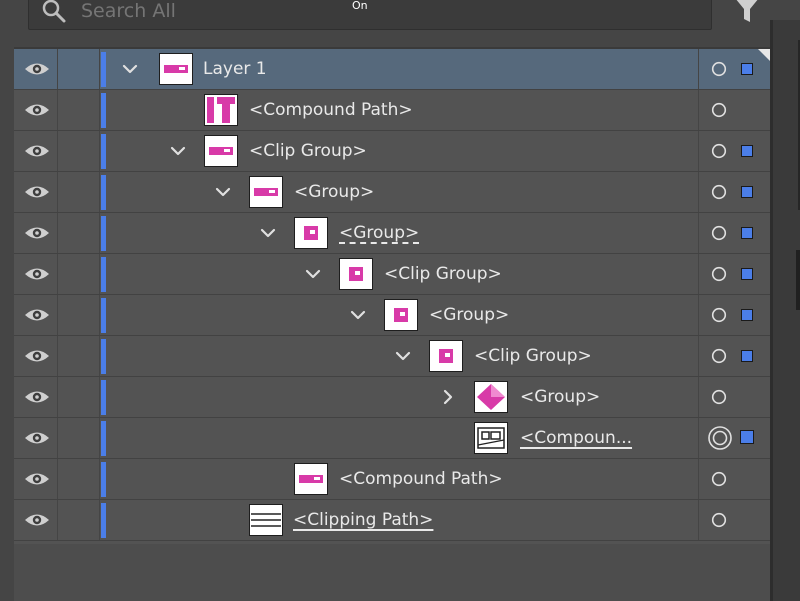 The width and height of the screenshot is (800, 601). Describe the element at coordinates (392, 572) in the screenshot. I see `panel-footer` at that location.